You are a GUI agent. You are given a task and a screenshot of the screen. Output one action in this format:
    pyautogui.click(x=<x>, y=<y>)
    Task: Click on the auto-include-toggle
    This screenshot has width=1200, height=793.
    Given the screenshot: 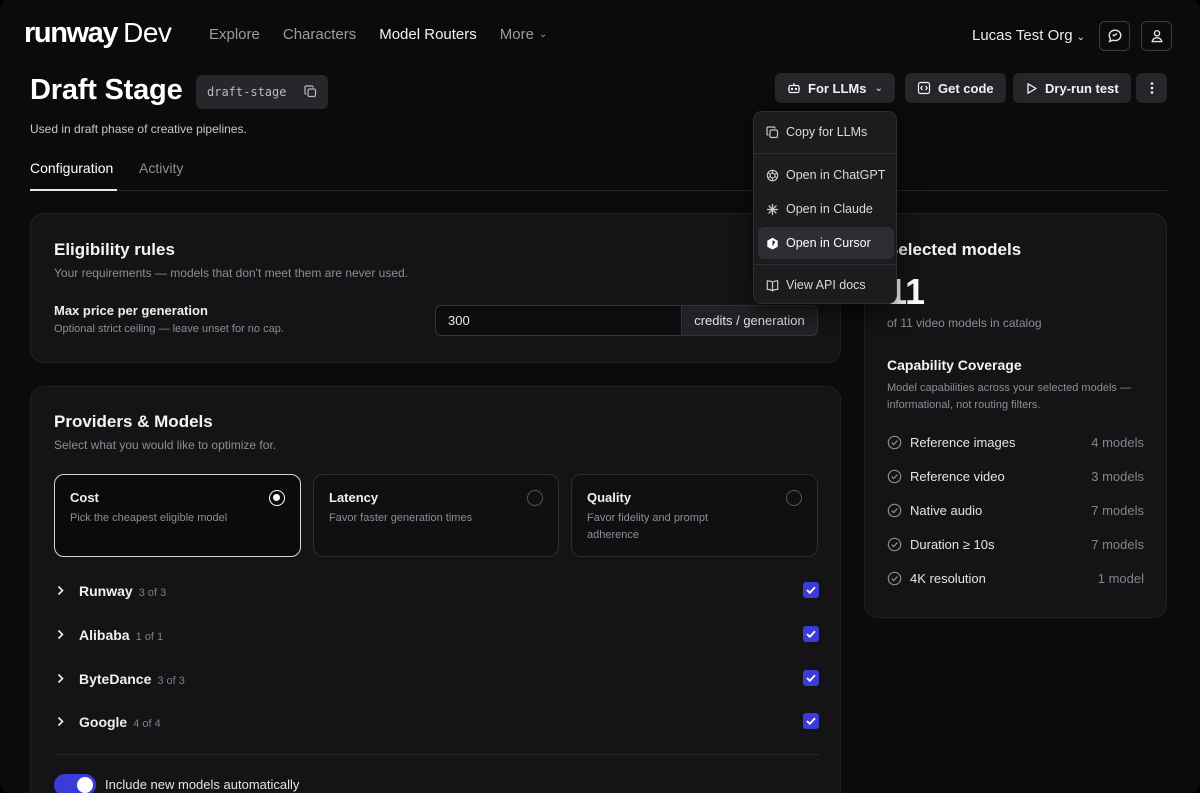 What is the action you would take?
    pyautogui.click(x=75, y=783)
    